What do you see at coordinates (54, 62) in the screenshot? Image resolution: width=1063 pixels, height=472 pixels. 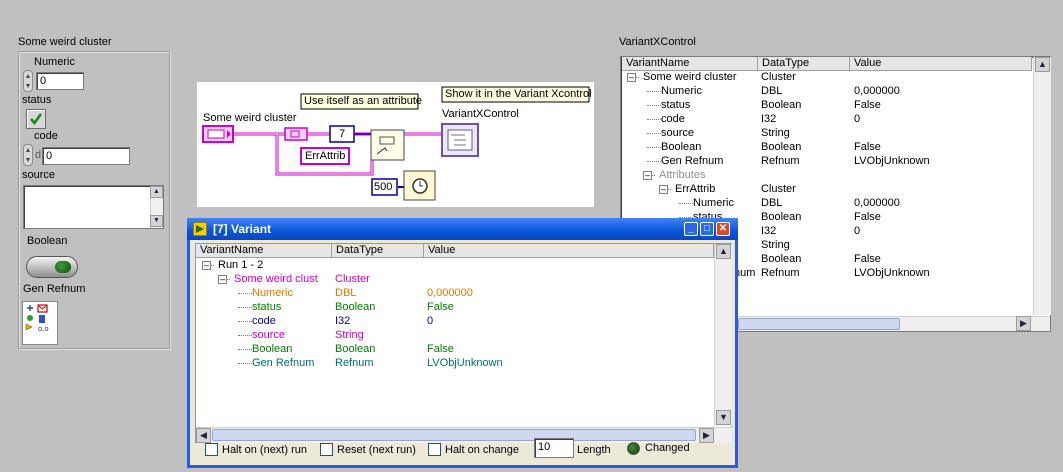 I see `numeric-label: Numeric` at bounding box center [54, 62].